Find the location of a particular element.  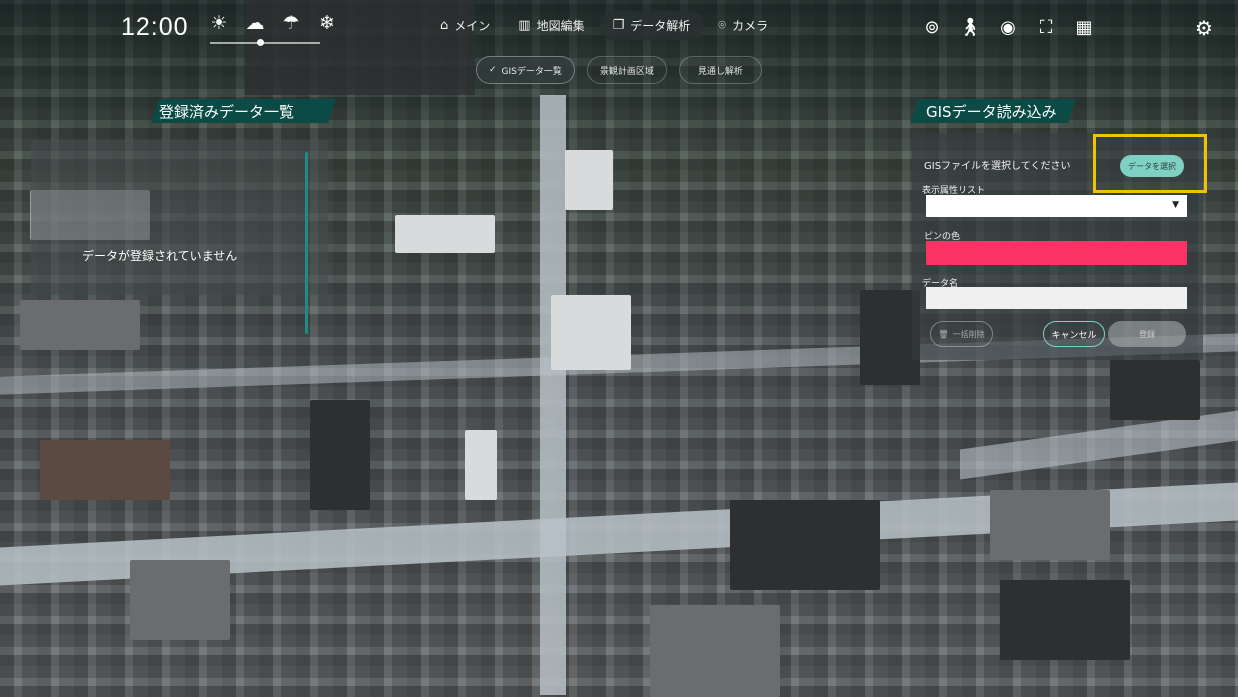

weather-selector: ☀ ☁ ☂ ❄ is located at coordinates (273, 23).